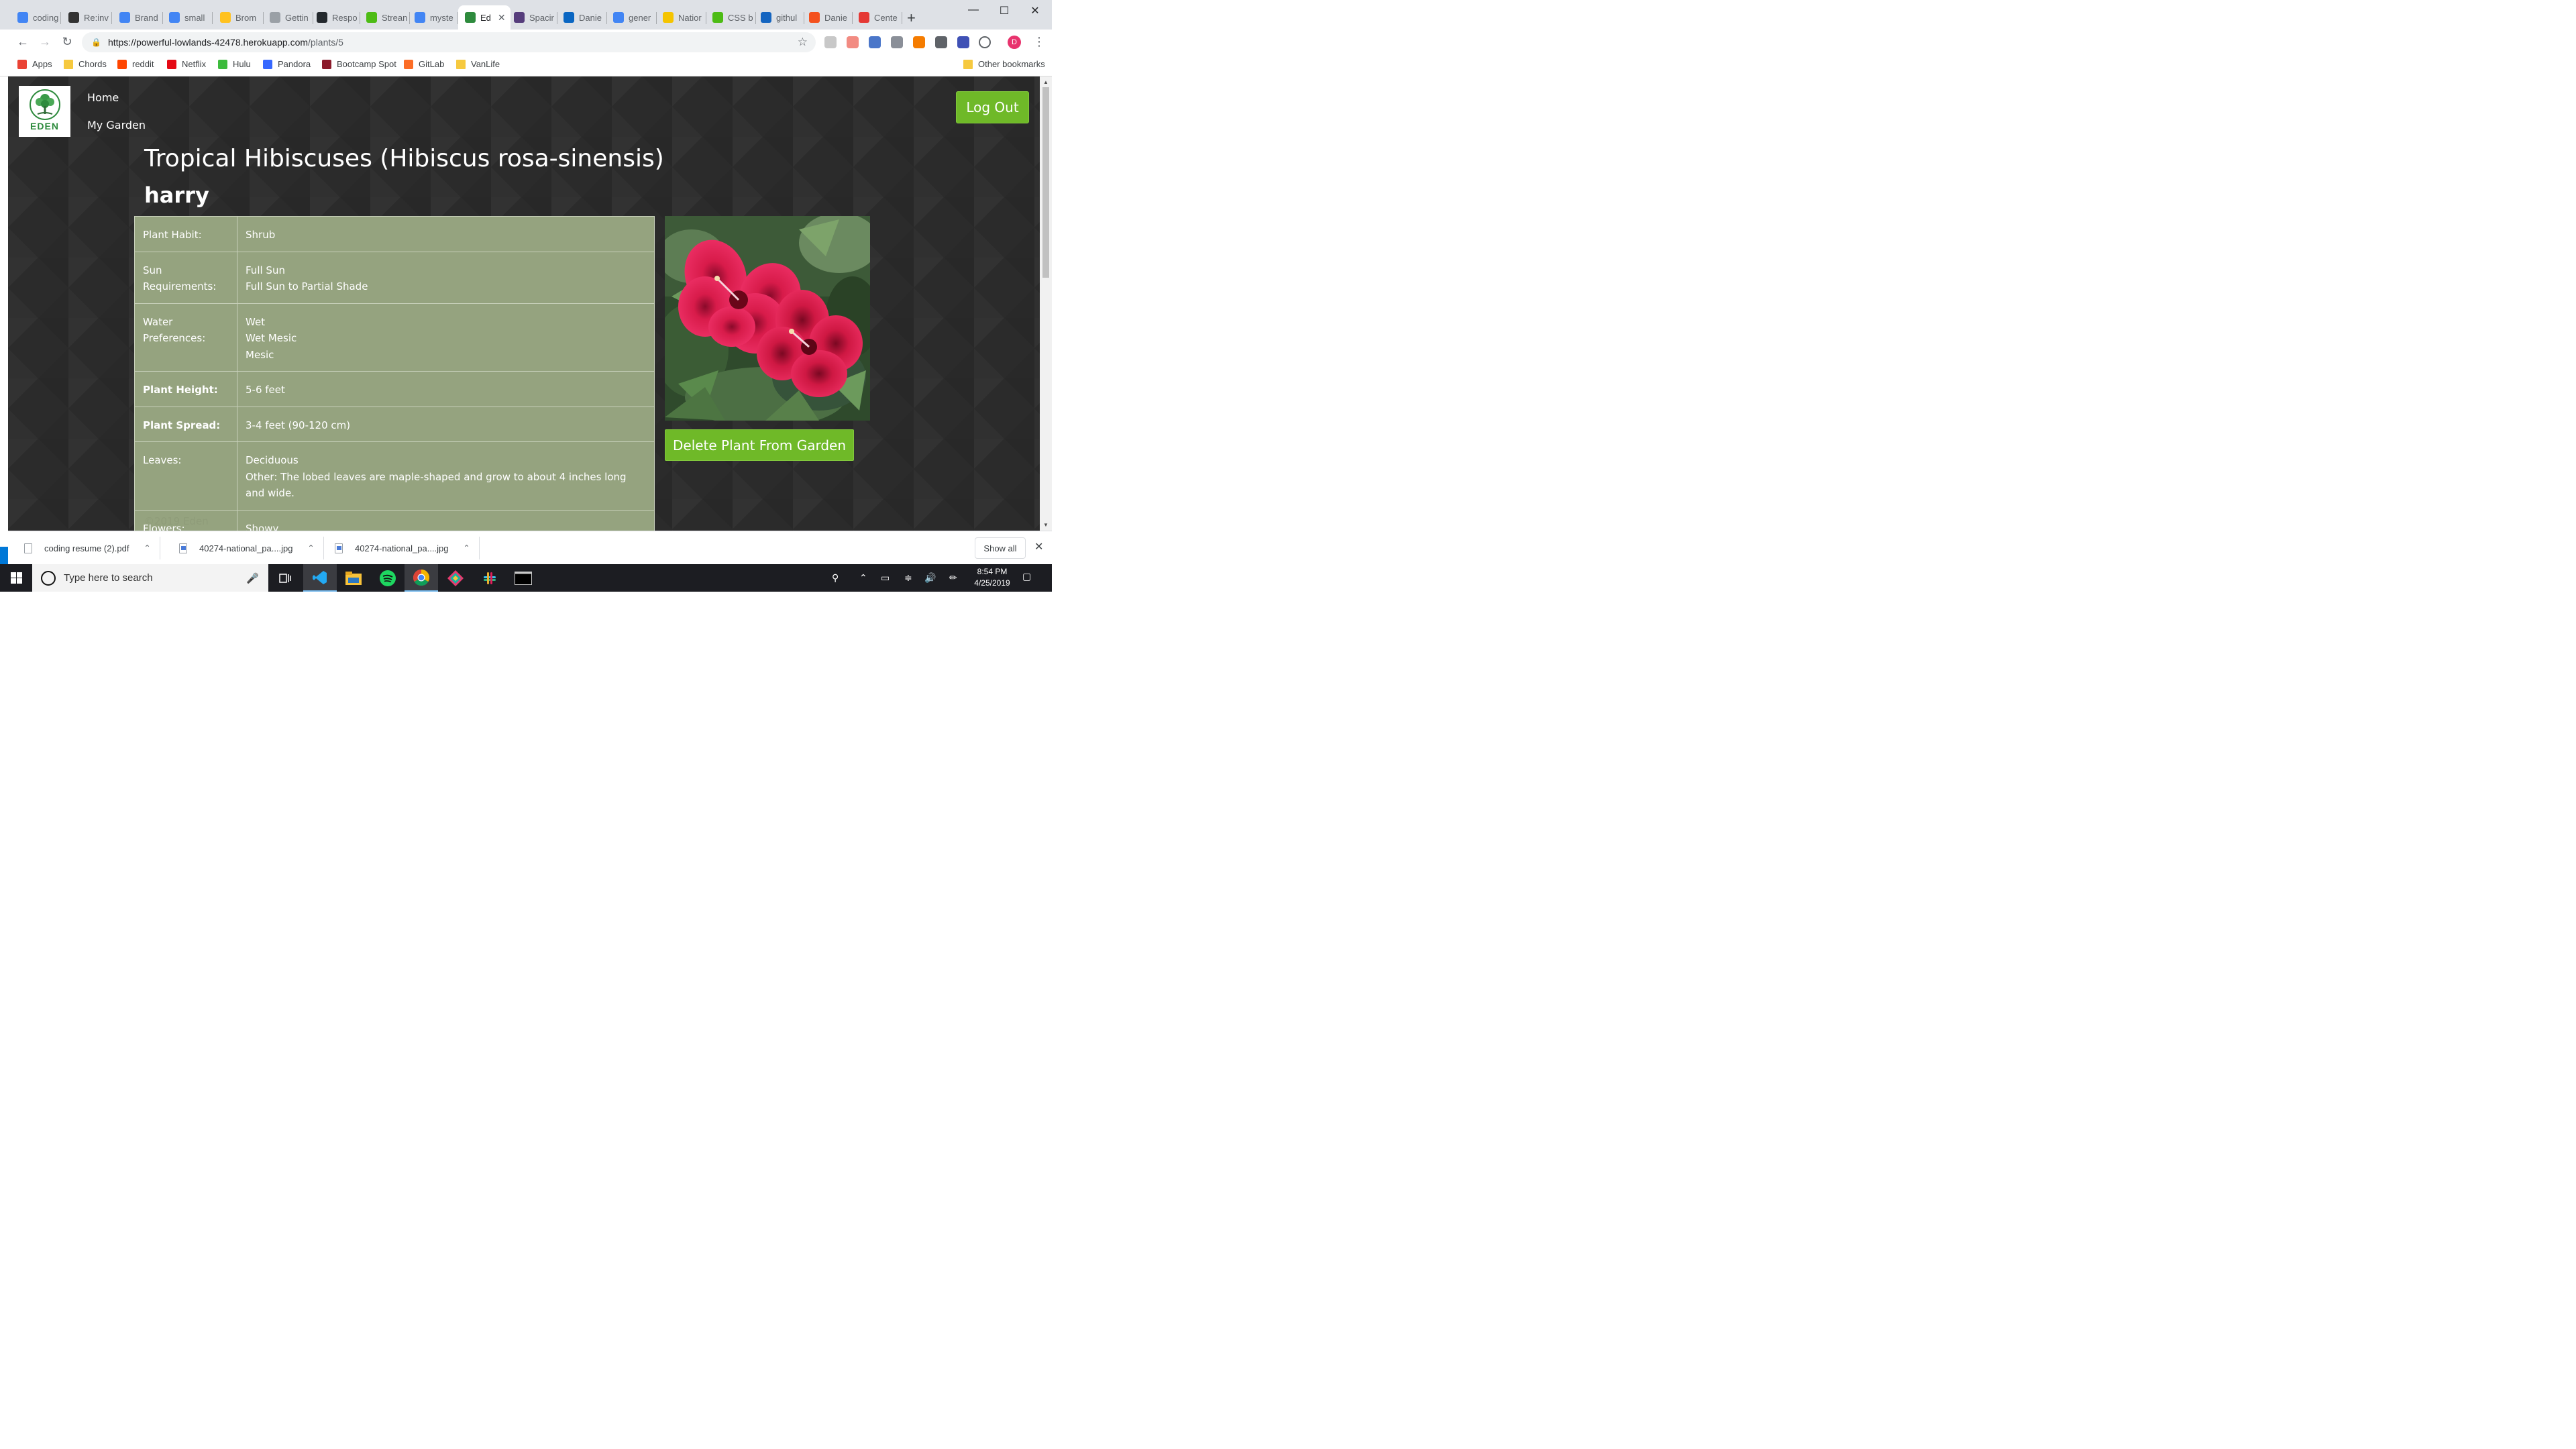 This screenshot has height=1449, width=2576. I want to click on system-clock: 8:54 PM 4/25/2019, so click(992, 577).